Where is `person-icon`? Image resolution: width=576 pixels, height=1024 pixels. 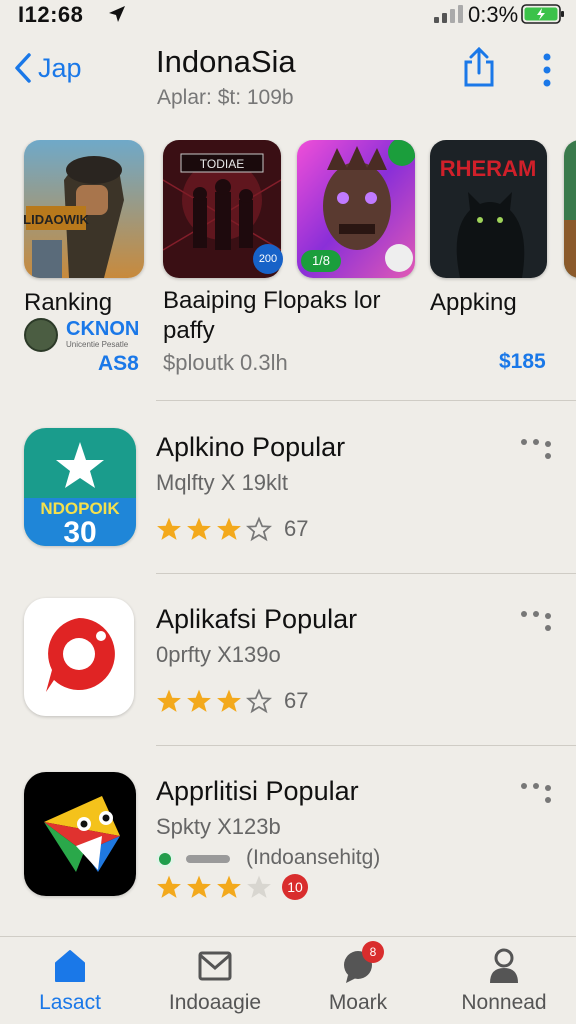 person-icon is located at coordinates (504, 965).